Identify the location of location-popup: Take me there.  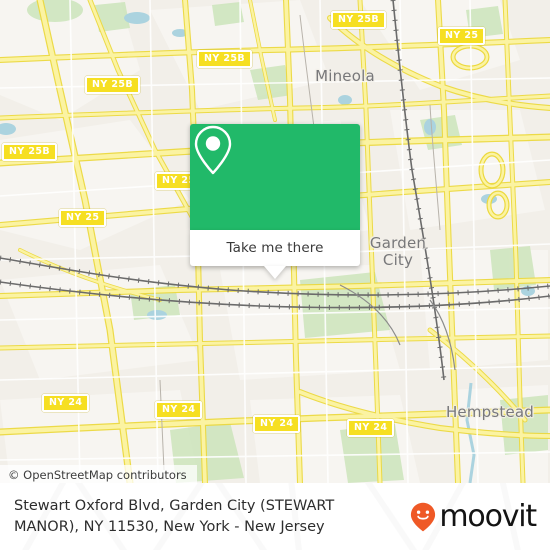
(275, 201).